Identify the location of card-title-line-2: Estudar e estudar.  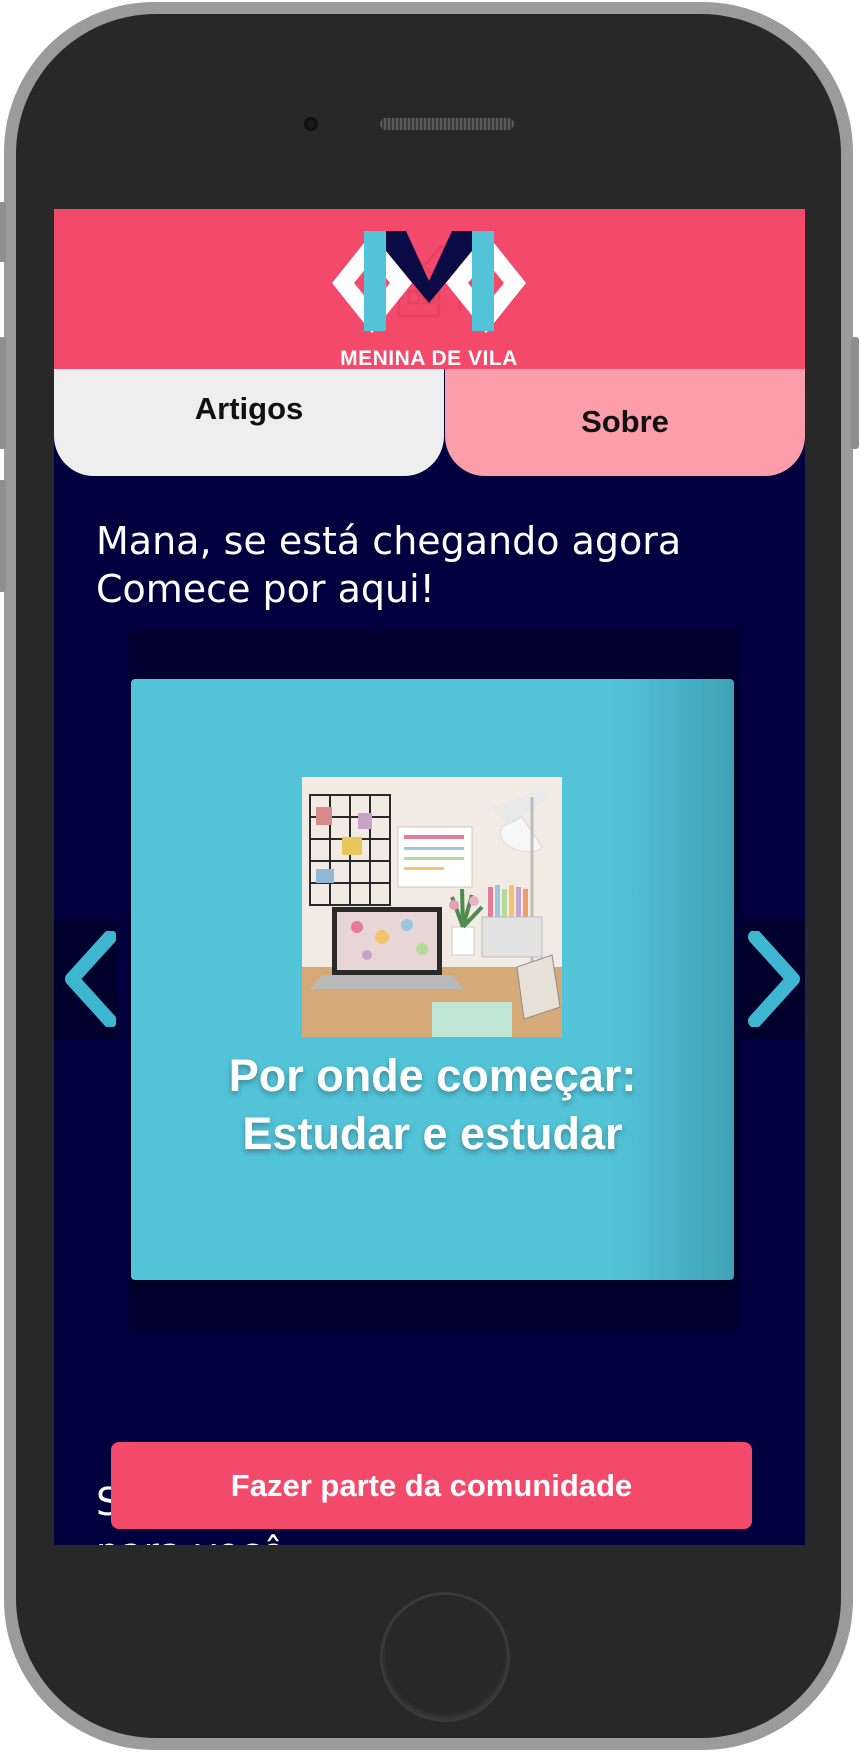
(432, 1133).